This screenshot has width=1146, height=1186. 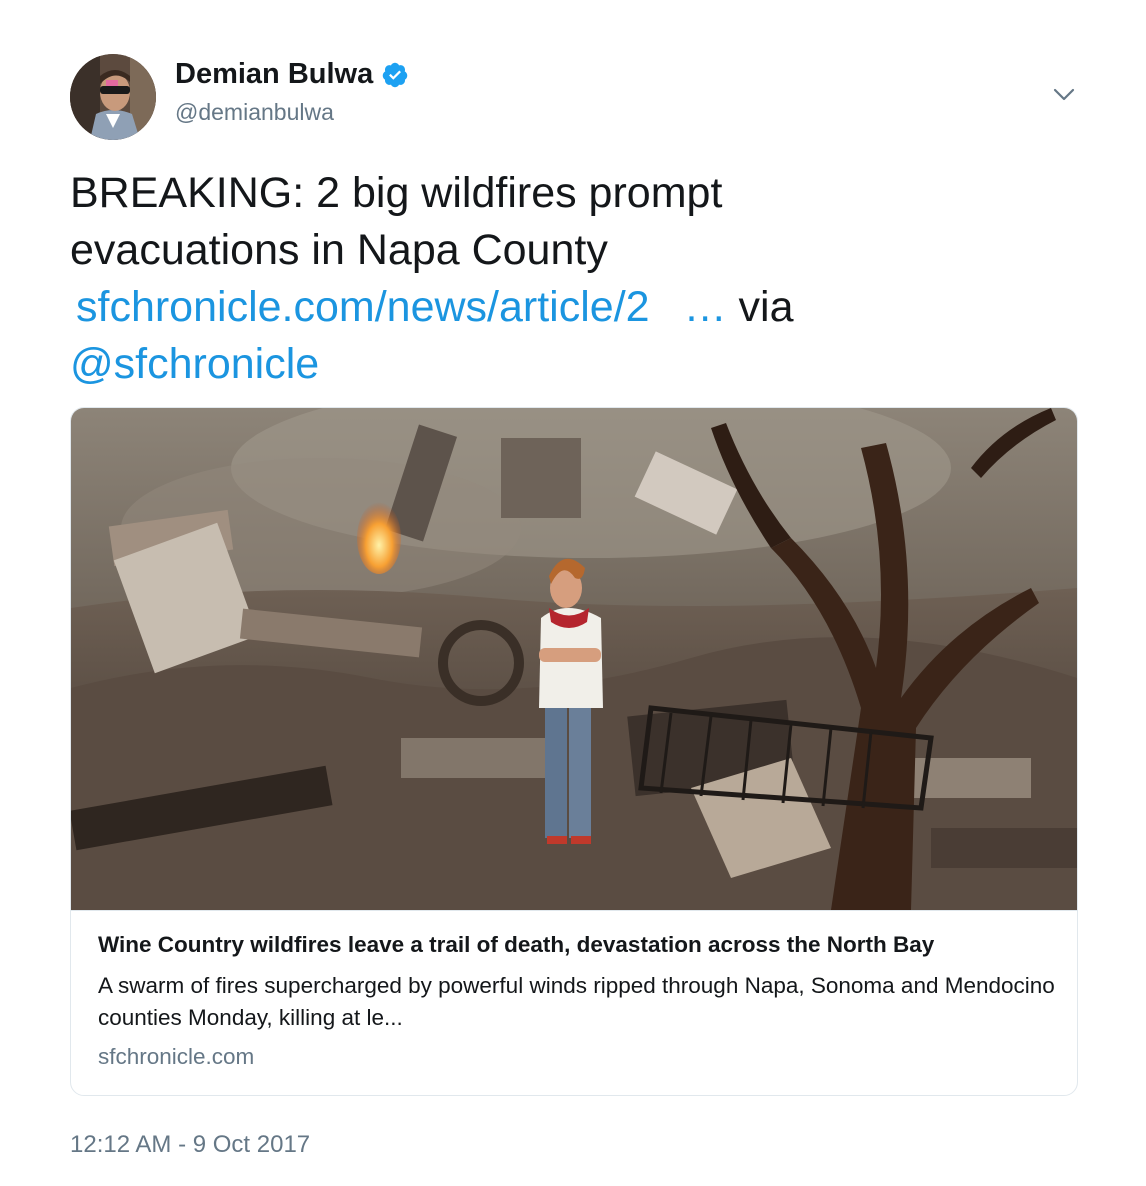 I want to click on avatar, so click(x=113, y=97).